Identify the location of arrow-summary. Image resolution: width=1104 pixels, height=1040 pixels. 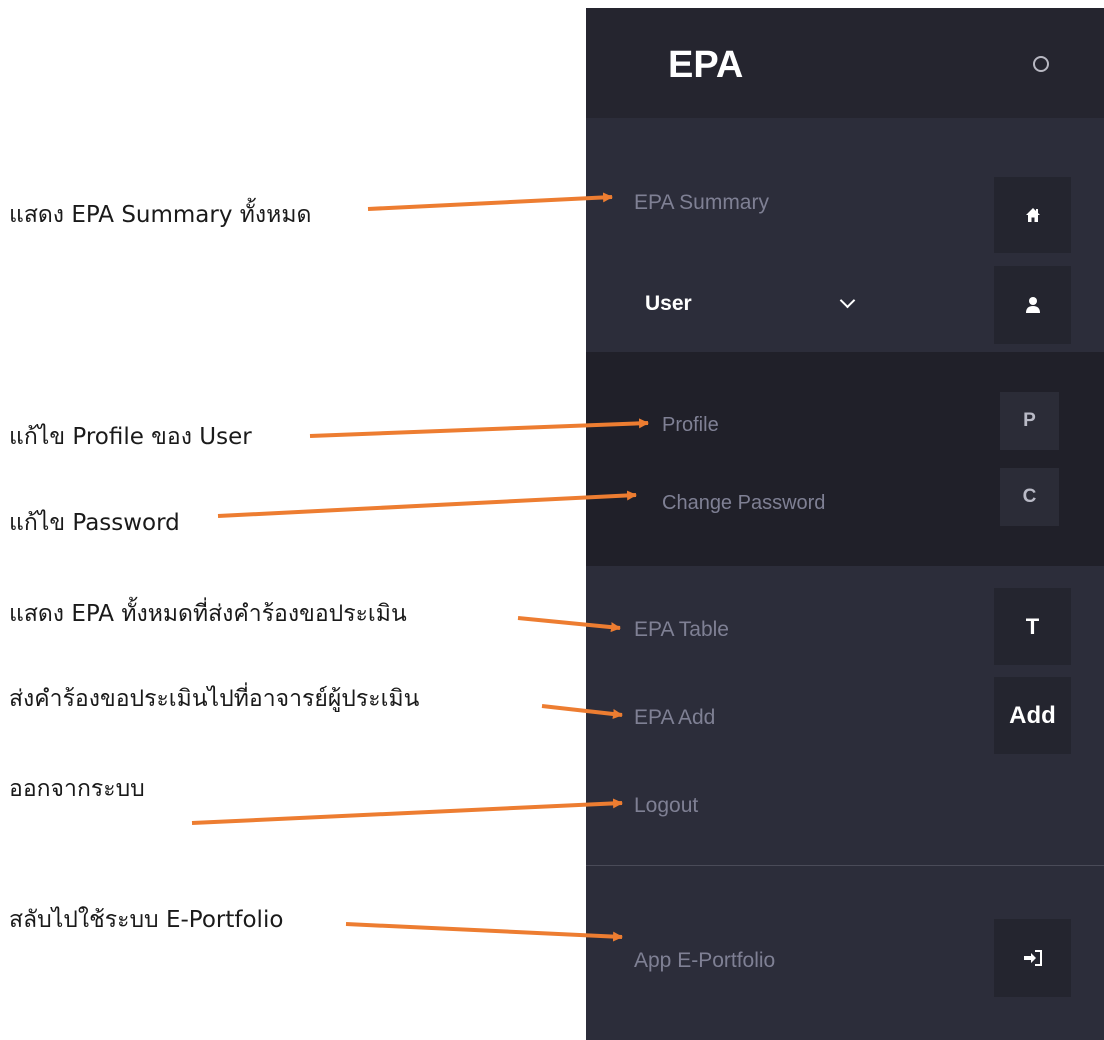
(490, 201).